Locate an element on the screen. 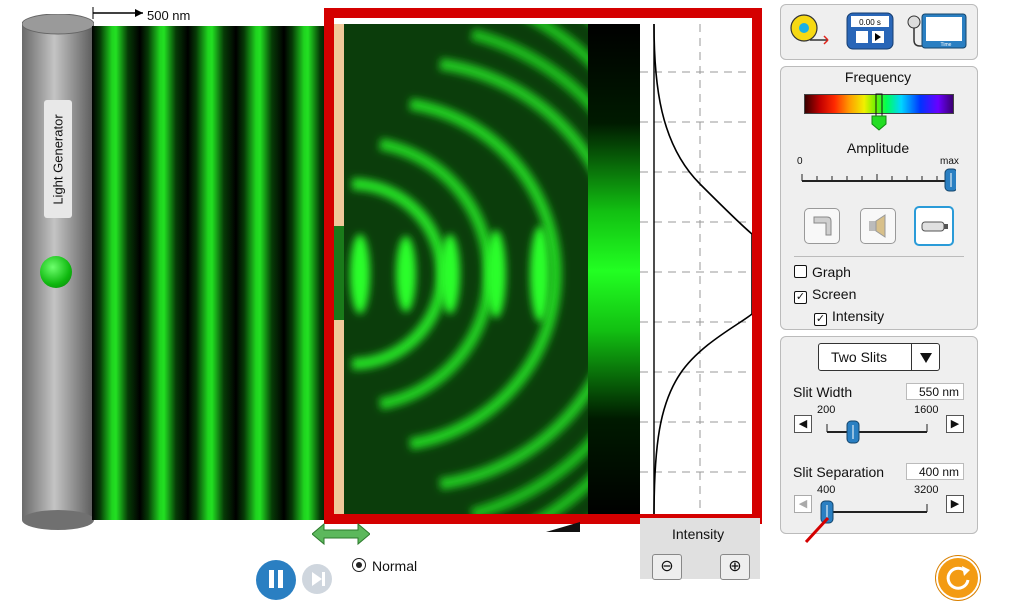 This screenshot has width=1024, height=605. light-generator-button is located at coordinates (56, 272).